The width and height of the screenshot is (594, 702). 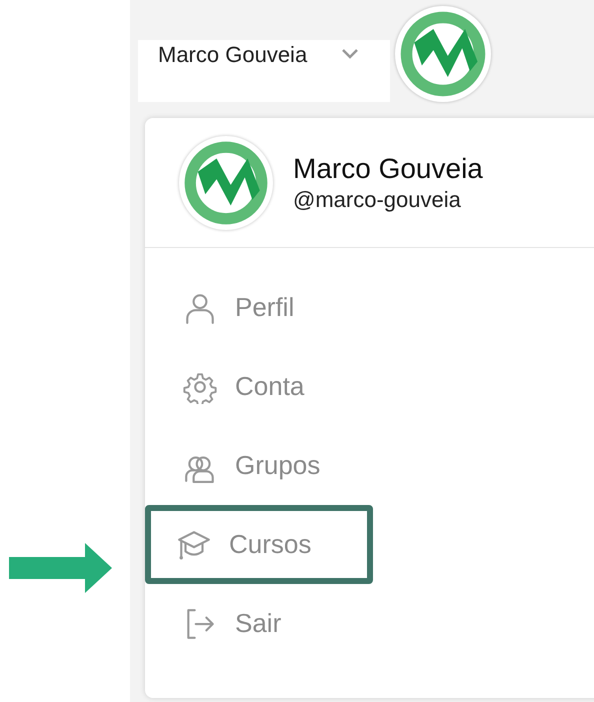 What do you see at coordinates (259, 54) in the screenshot?
I see `user-menu-button: Marco Gouveia` at bounding box center [259, 54].